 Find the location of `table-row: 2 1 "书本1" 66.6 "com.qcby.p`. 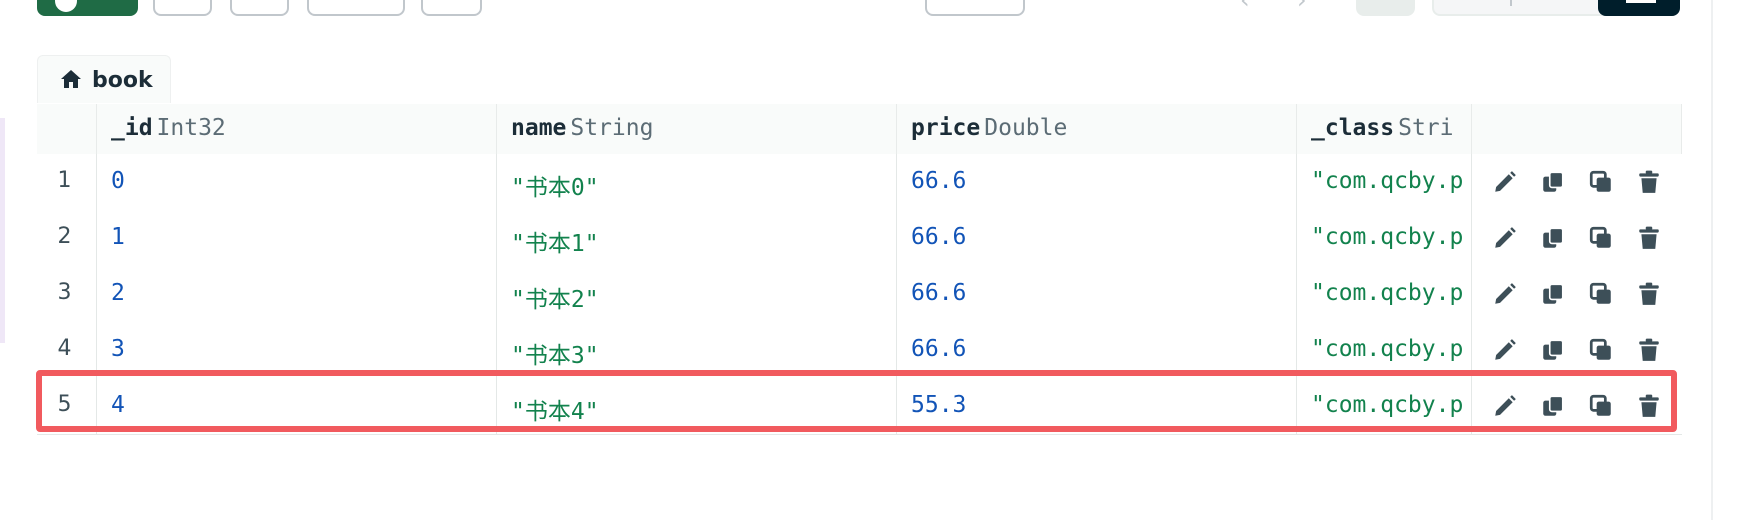

table-row: 2 1 "书本1" 66.6 "com.qcby.p is located at coordinates (859, 238).